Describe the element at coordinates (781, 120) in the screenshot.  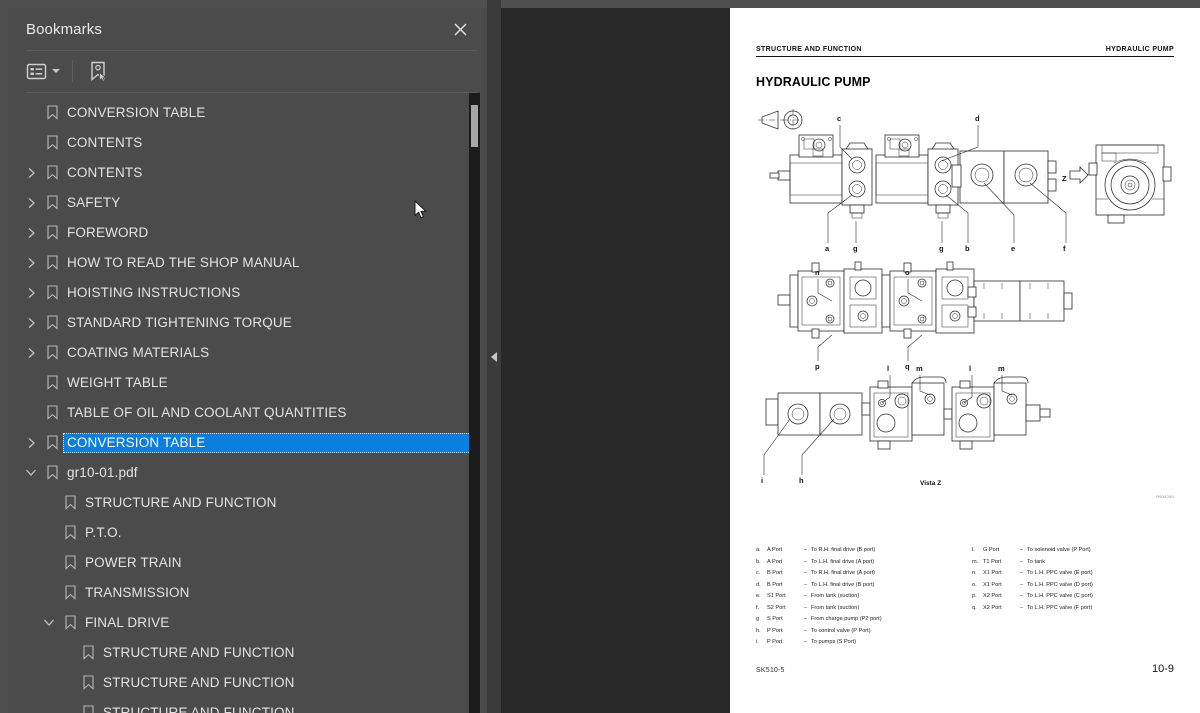
I see `projection-symbol` at that location.